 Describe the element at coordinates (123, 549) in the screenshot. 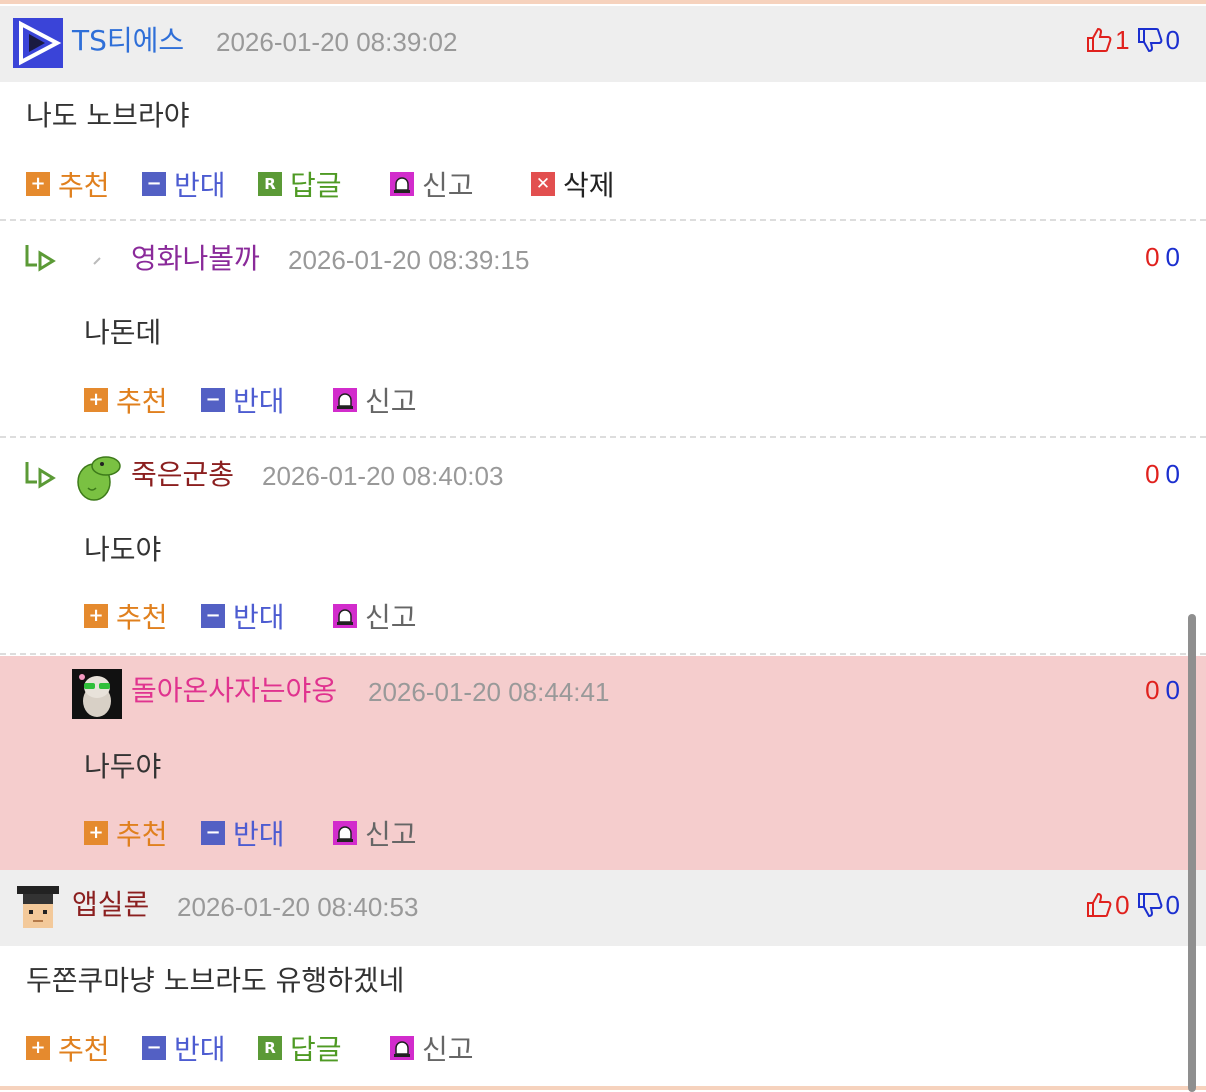

I see `comment-content: 나도야` at that location.